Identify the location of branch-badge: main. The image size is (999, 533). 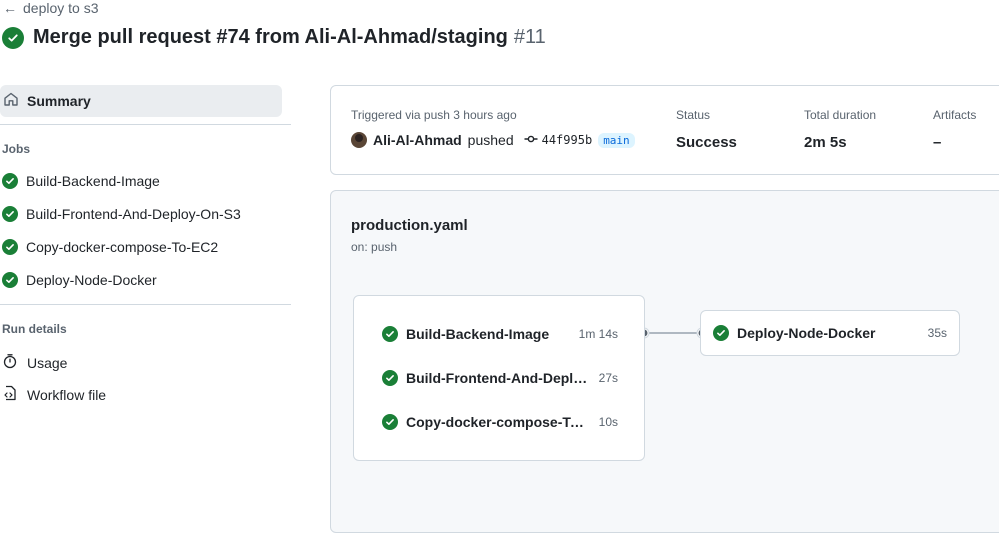
(616, 140).